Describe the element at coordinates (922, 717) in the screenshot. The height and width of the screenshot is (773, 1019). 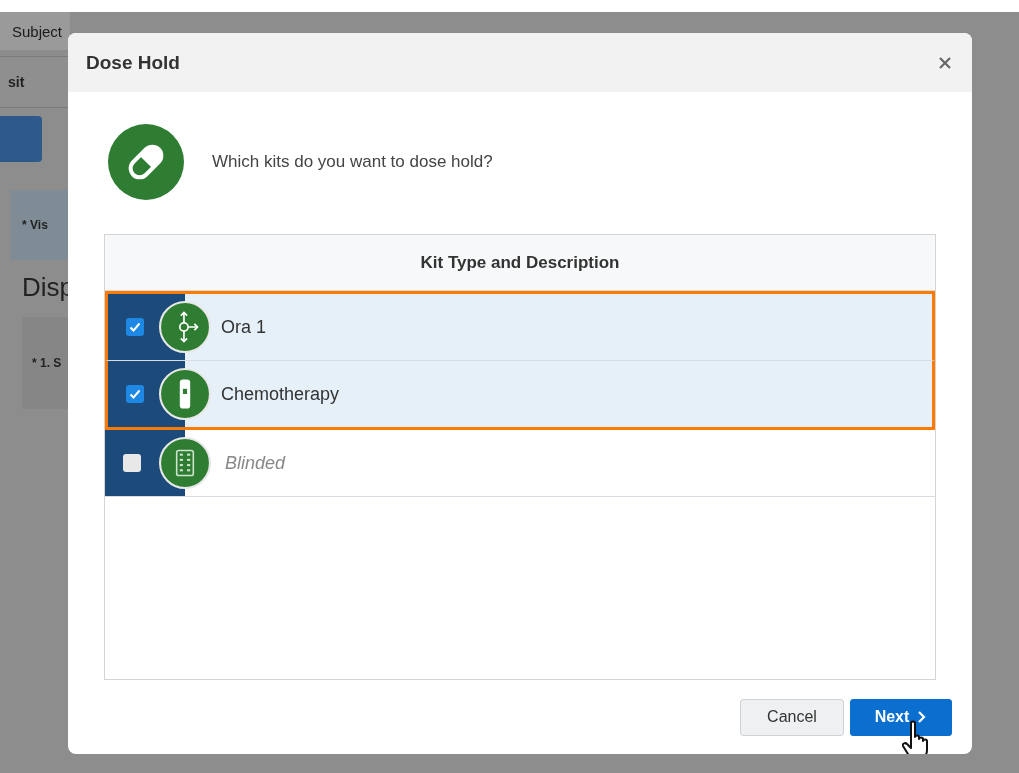
I see `chevron-right-icon` at that location.